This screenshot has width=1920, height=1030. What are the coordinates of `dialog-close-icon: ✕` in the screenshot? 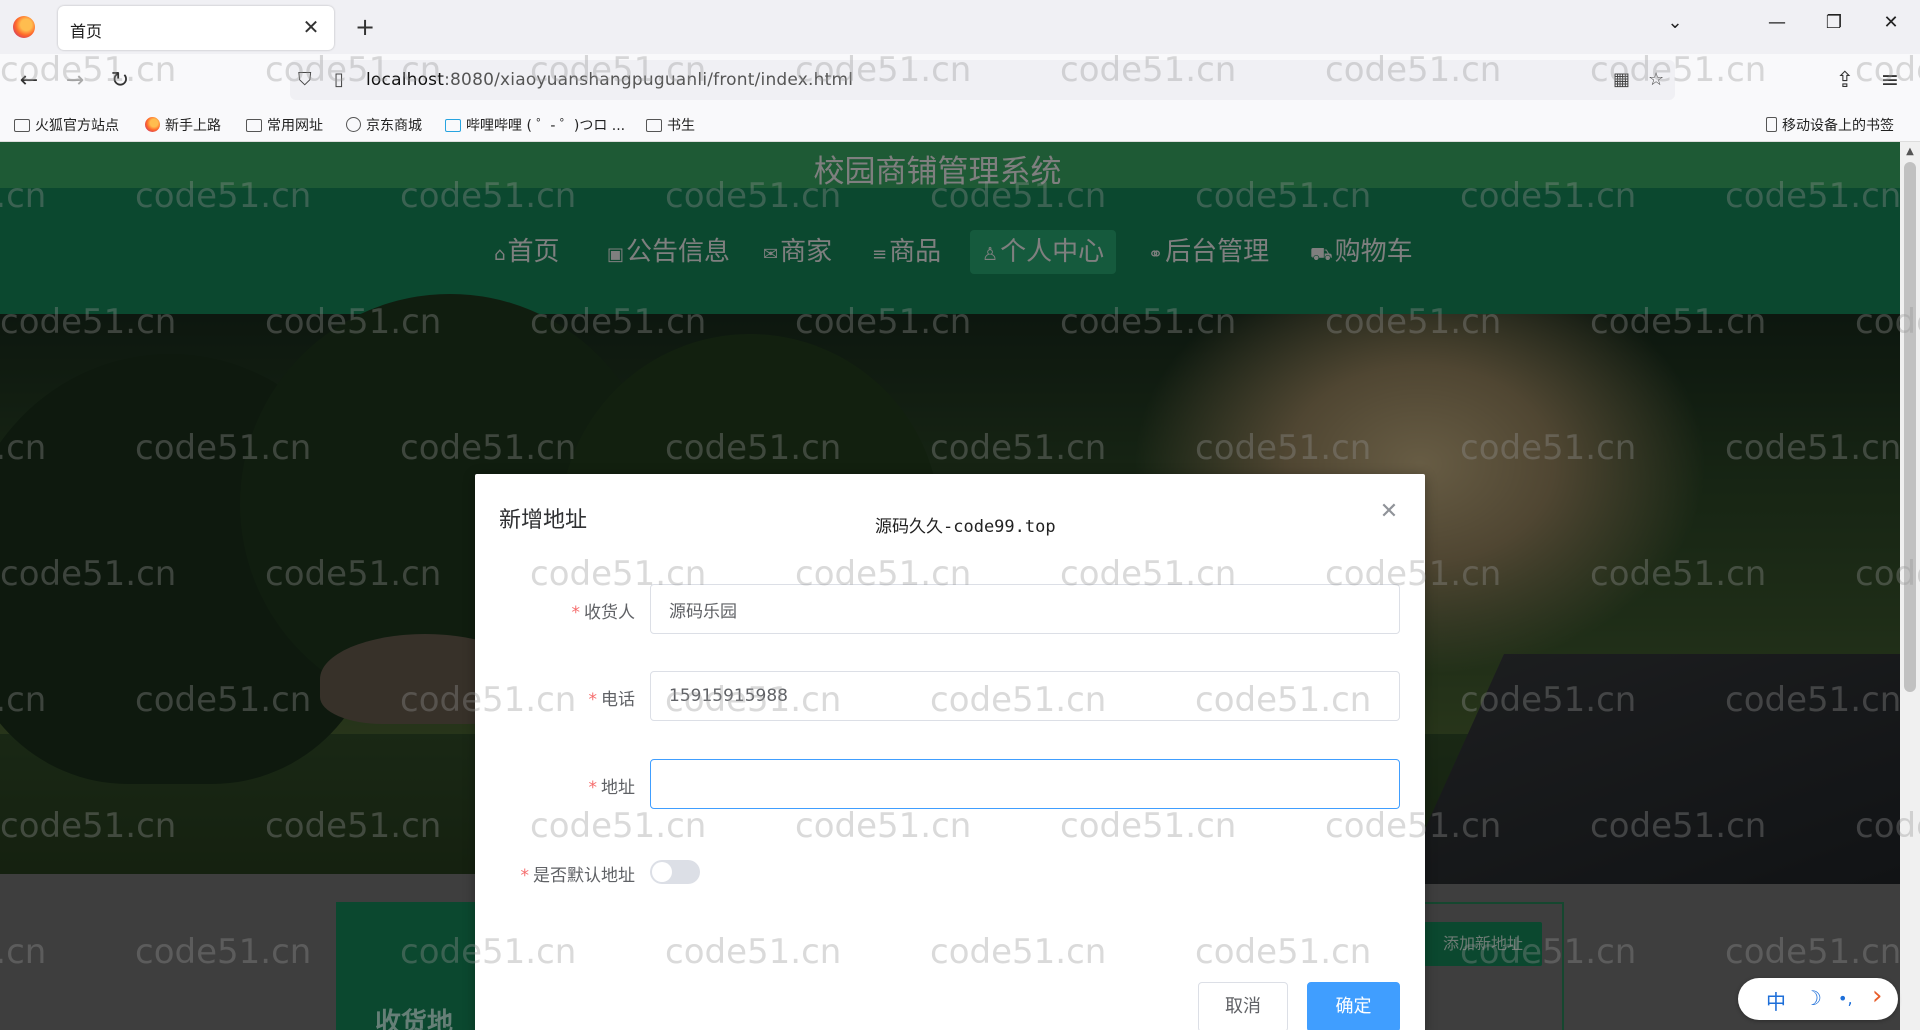 It's located at (1389, 512).